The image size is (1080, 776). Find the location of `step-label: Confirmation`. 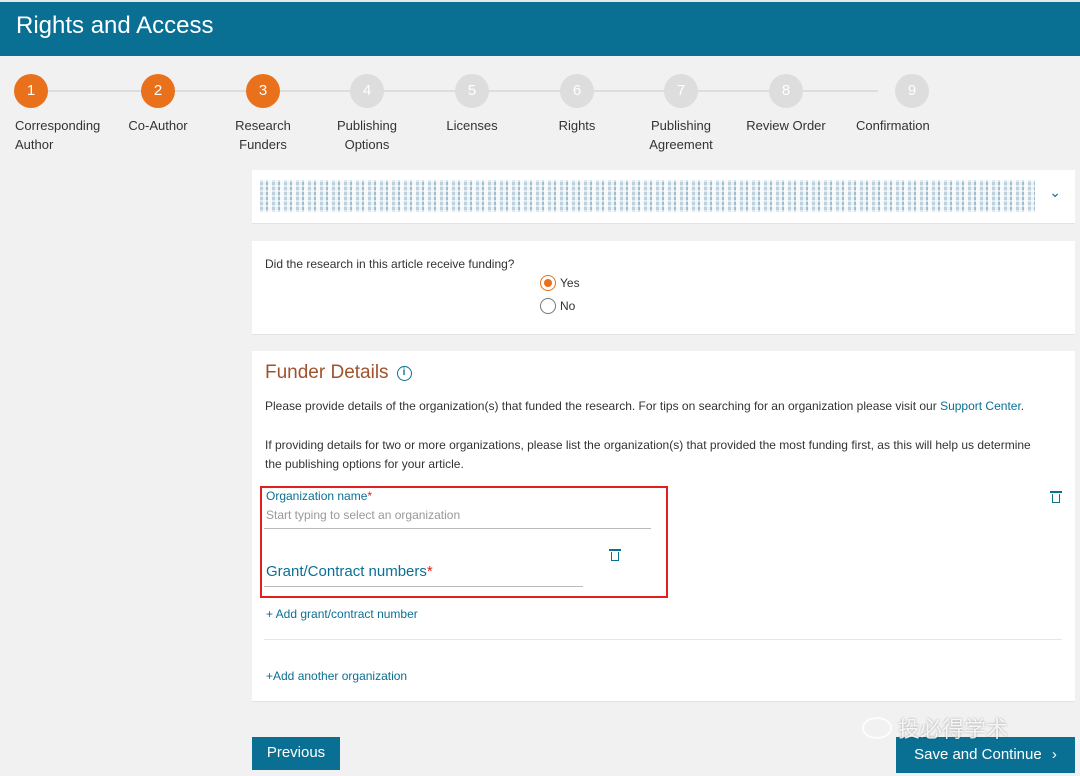

step-label: Confirmation is located at coordinates (893, 125).